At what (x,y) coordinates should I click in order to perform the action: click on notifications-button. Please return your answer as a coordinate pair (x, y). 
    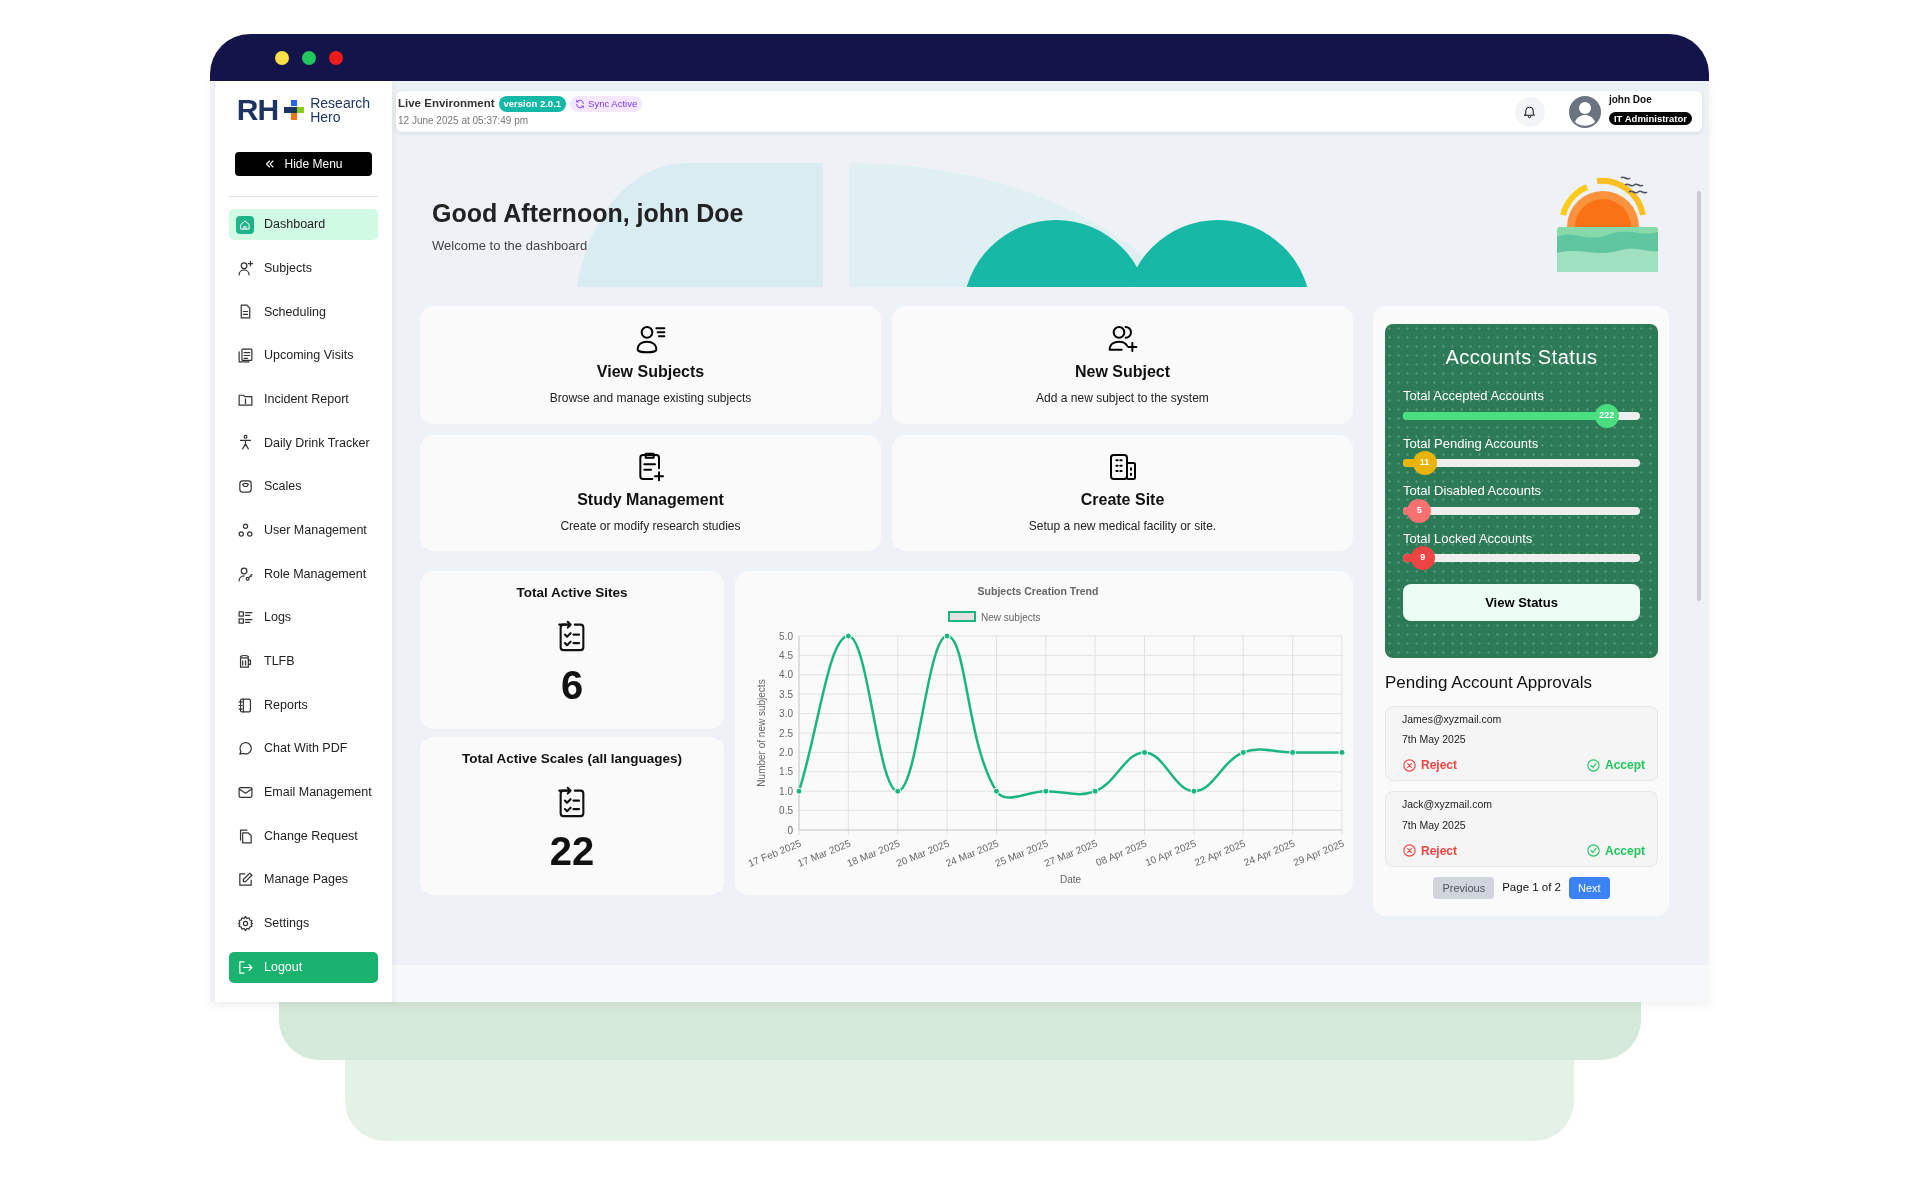
    Looking at the image, I should click on (1530, 111).